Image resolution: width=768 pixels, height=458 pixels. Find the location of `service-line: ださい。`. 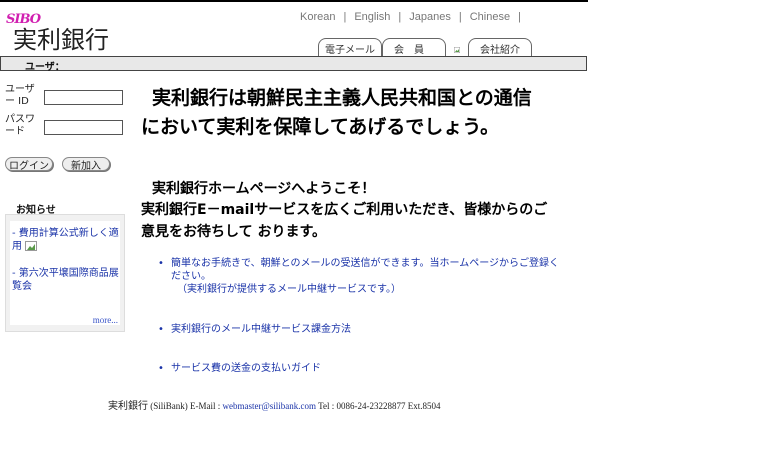

service-line: ださい。 is located at coordinates (365, 276).